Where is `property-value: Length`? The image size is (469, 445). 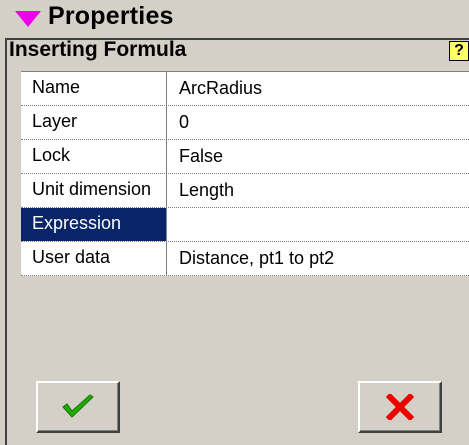 property-value: Length is located at coordinates (319, 190).